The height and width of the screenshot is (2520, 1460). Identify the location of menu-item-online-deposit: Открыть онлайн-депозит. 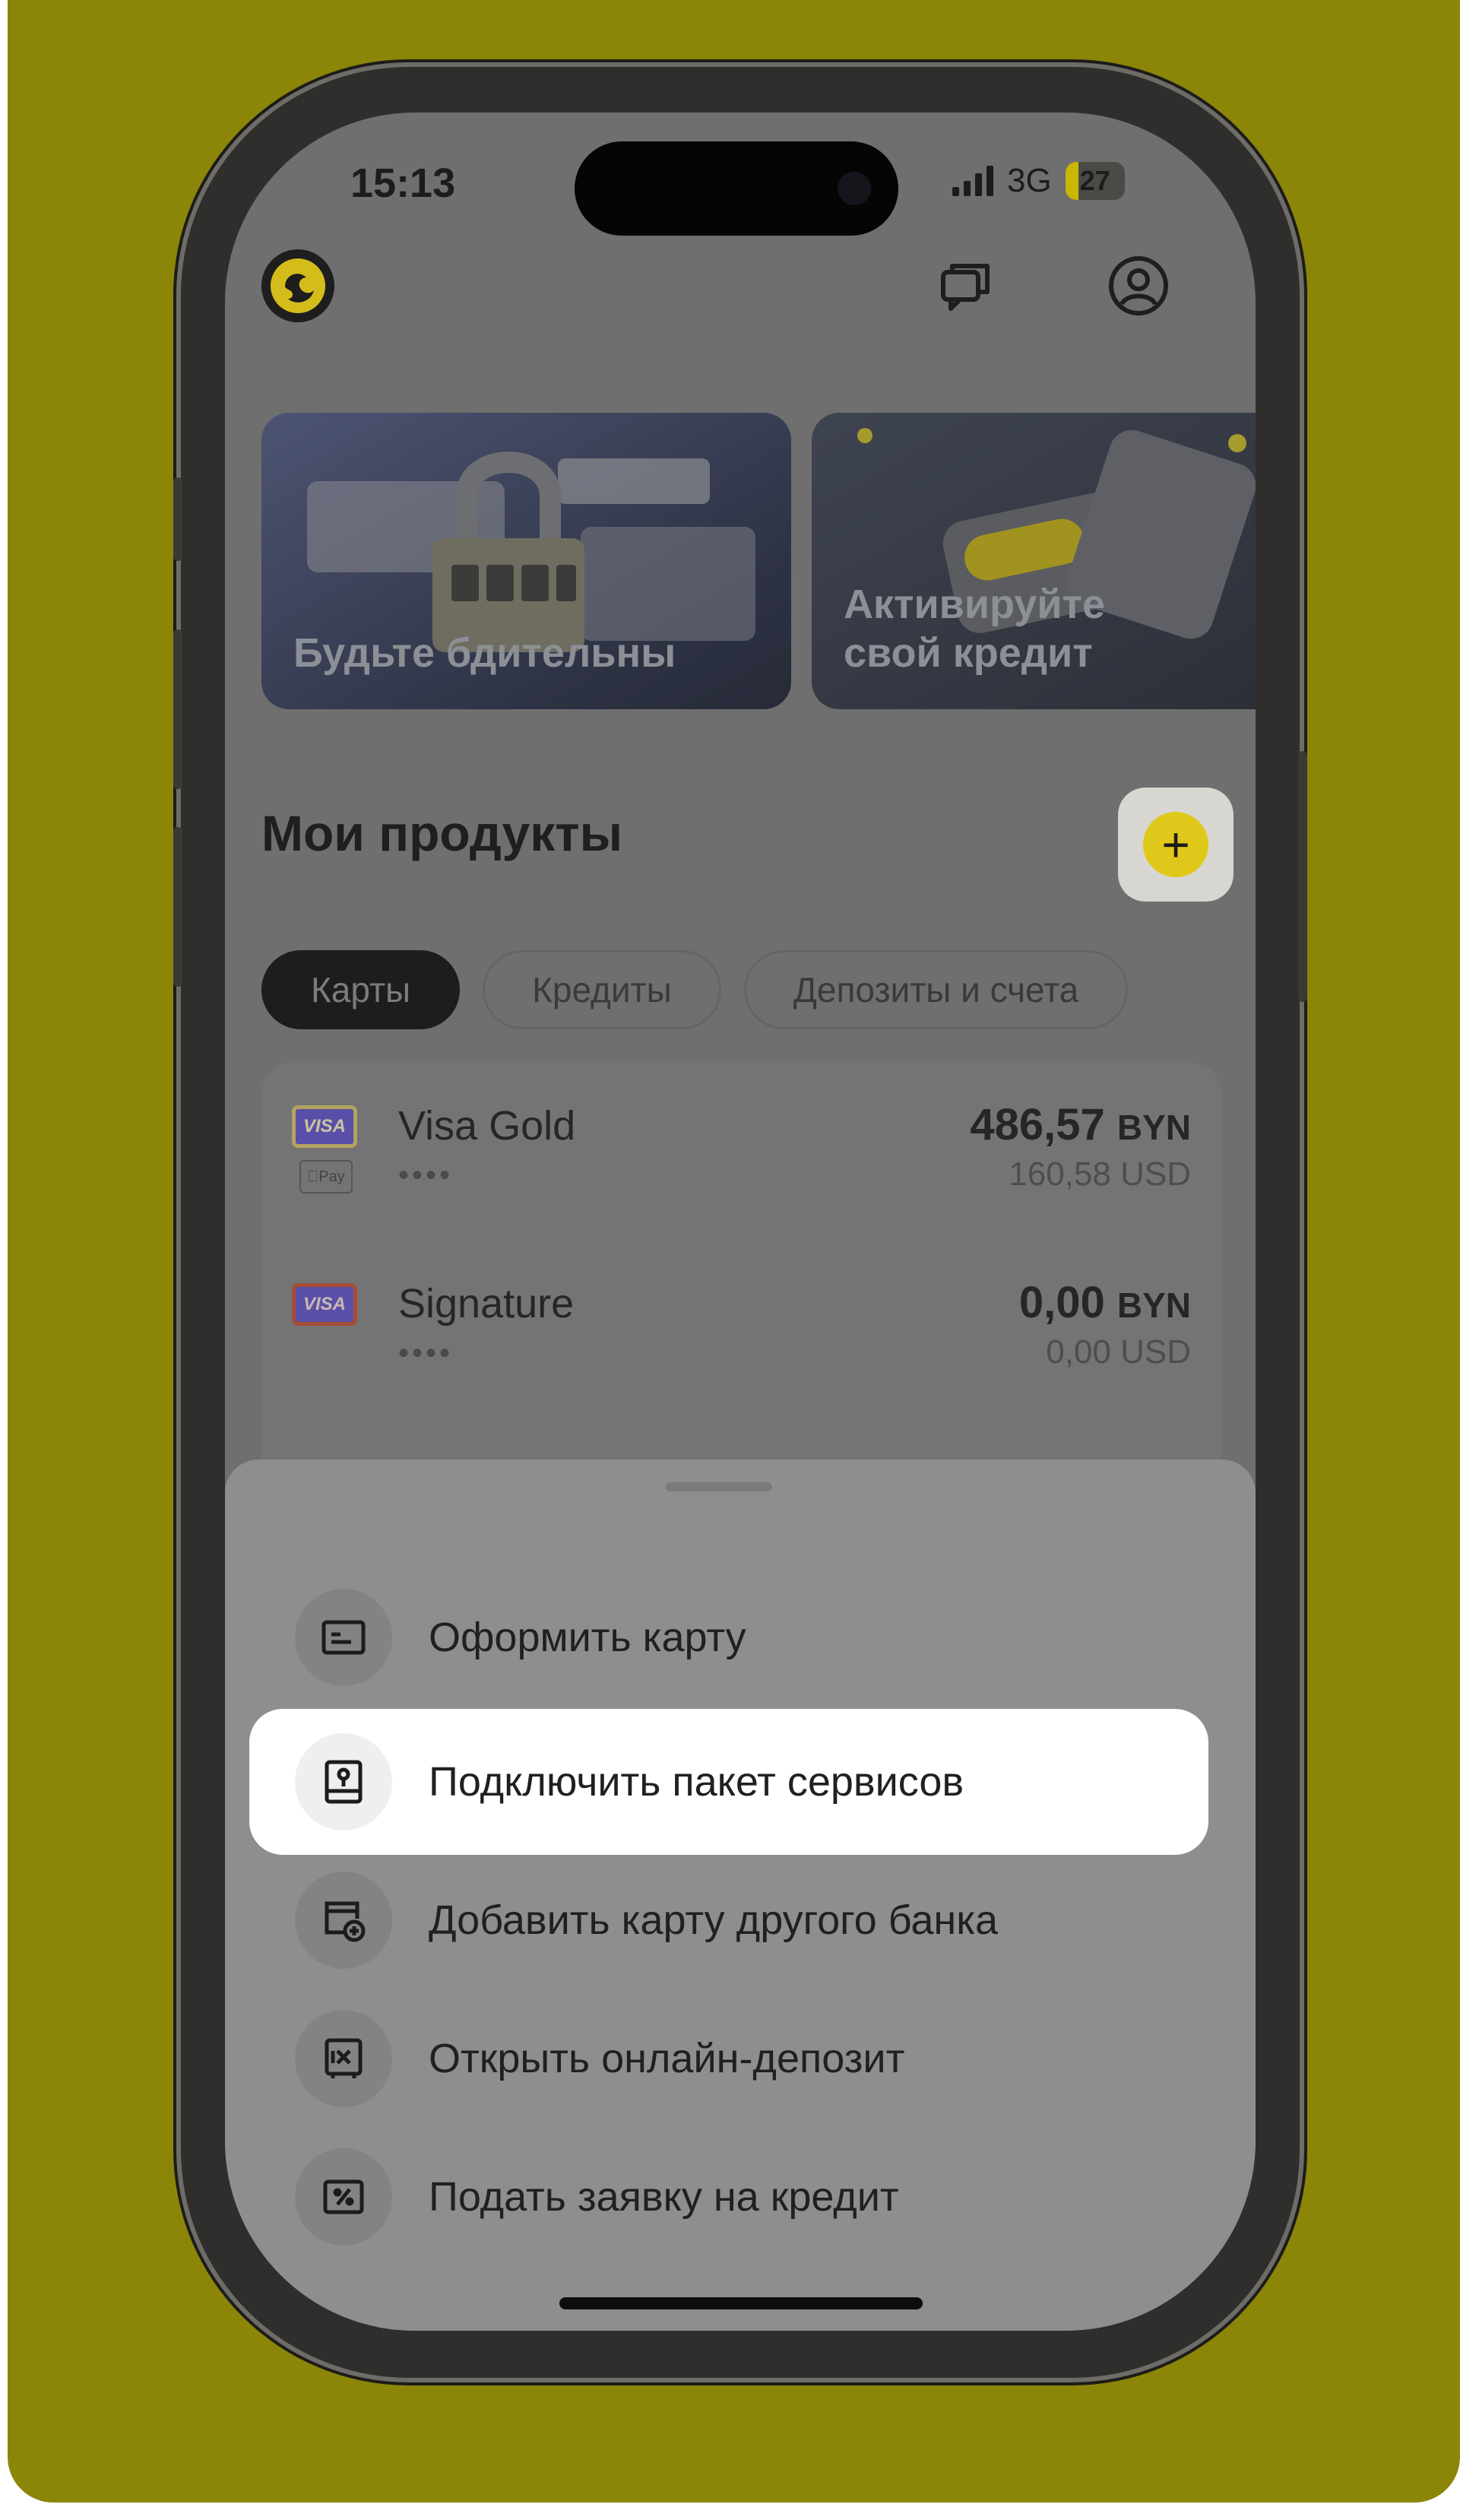
(728, 2059).